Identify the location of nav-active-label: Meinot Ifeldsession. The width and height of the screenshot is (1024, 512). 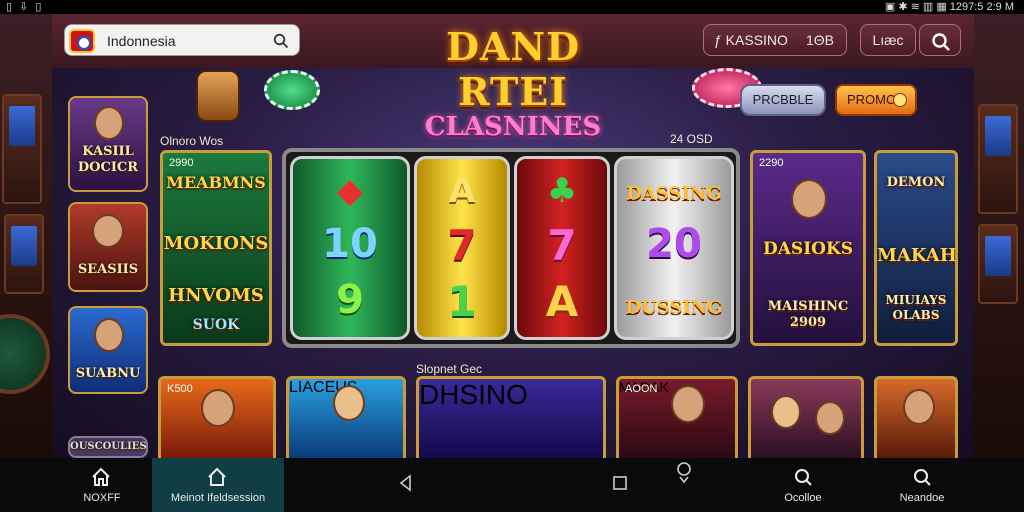
(218, 498).